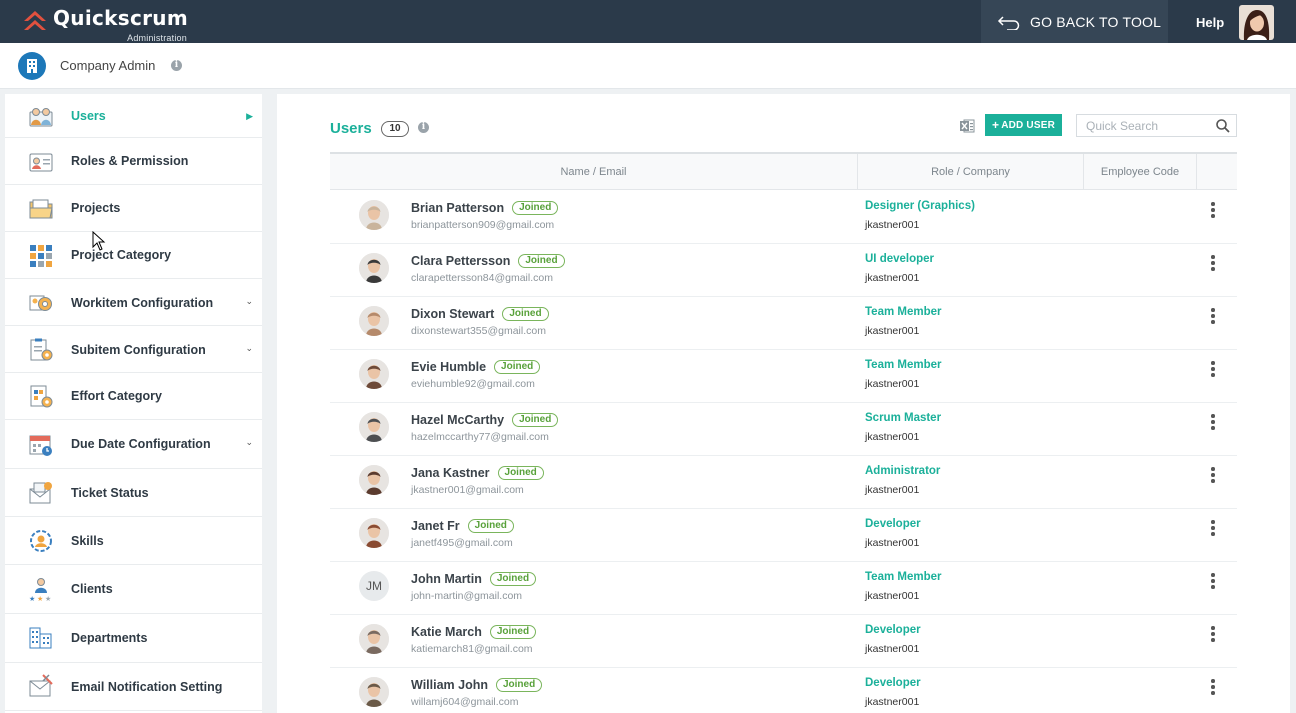  Describe the element at coordinates (453, 314) in the screenshot. I see `user-name-text: Dixon Stewart` at that location.